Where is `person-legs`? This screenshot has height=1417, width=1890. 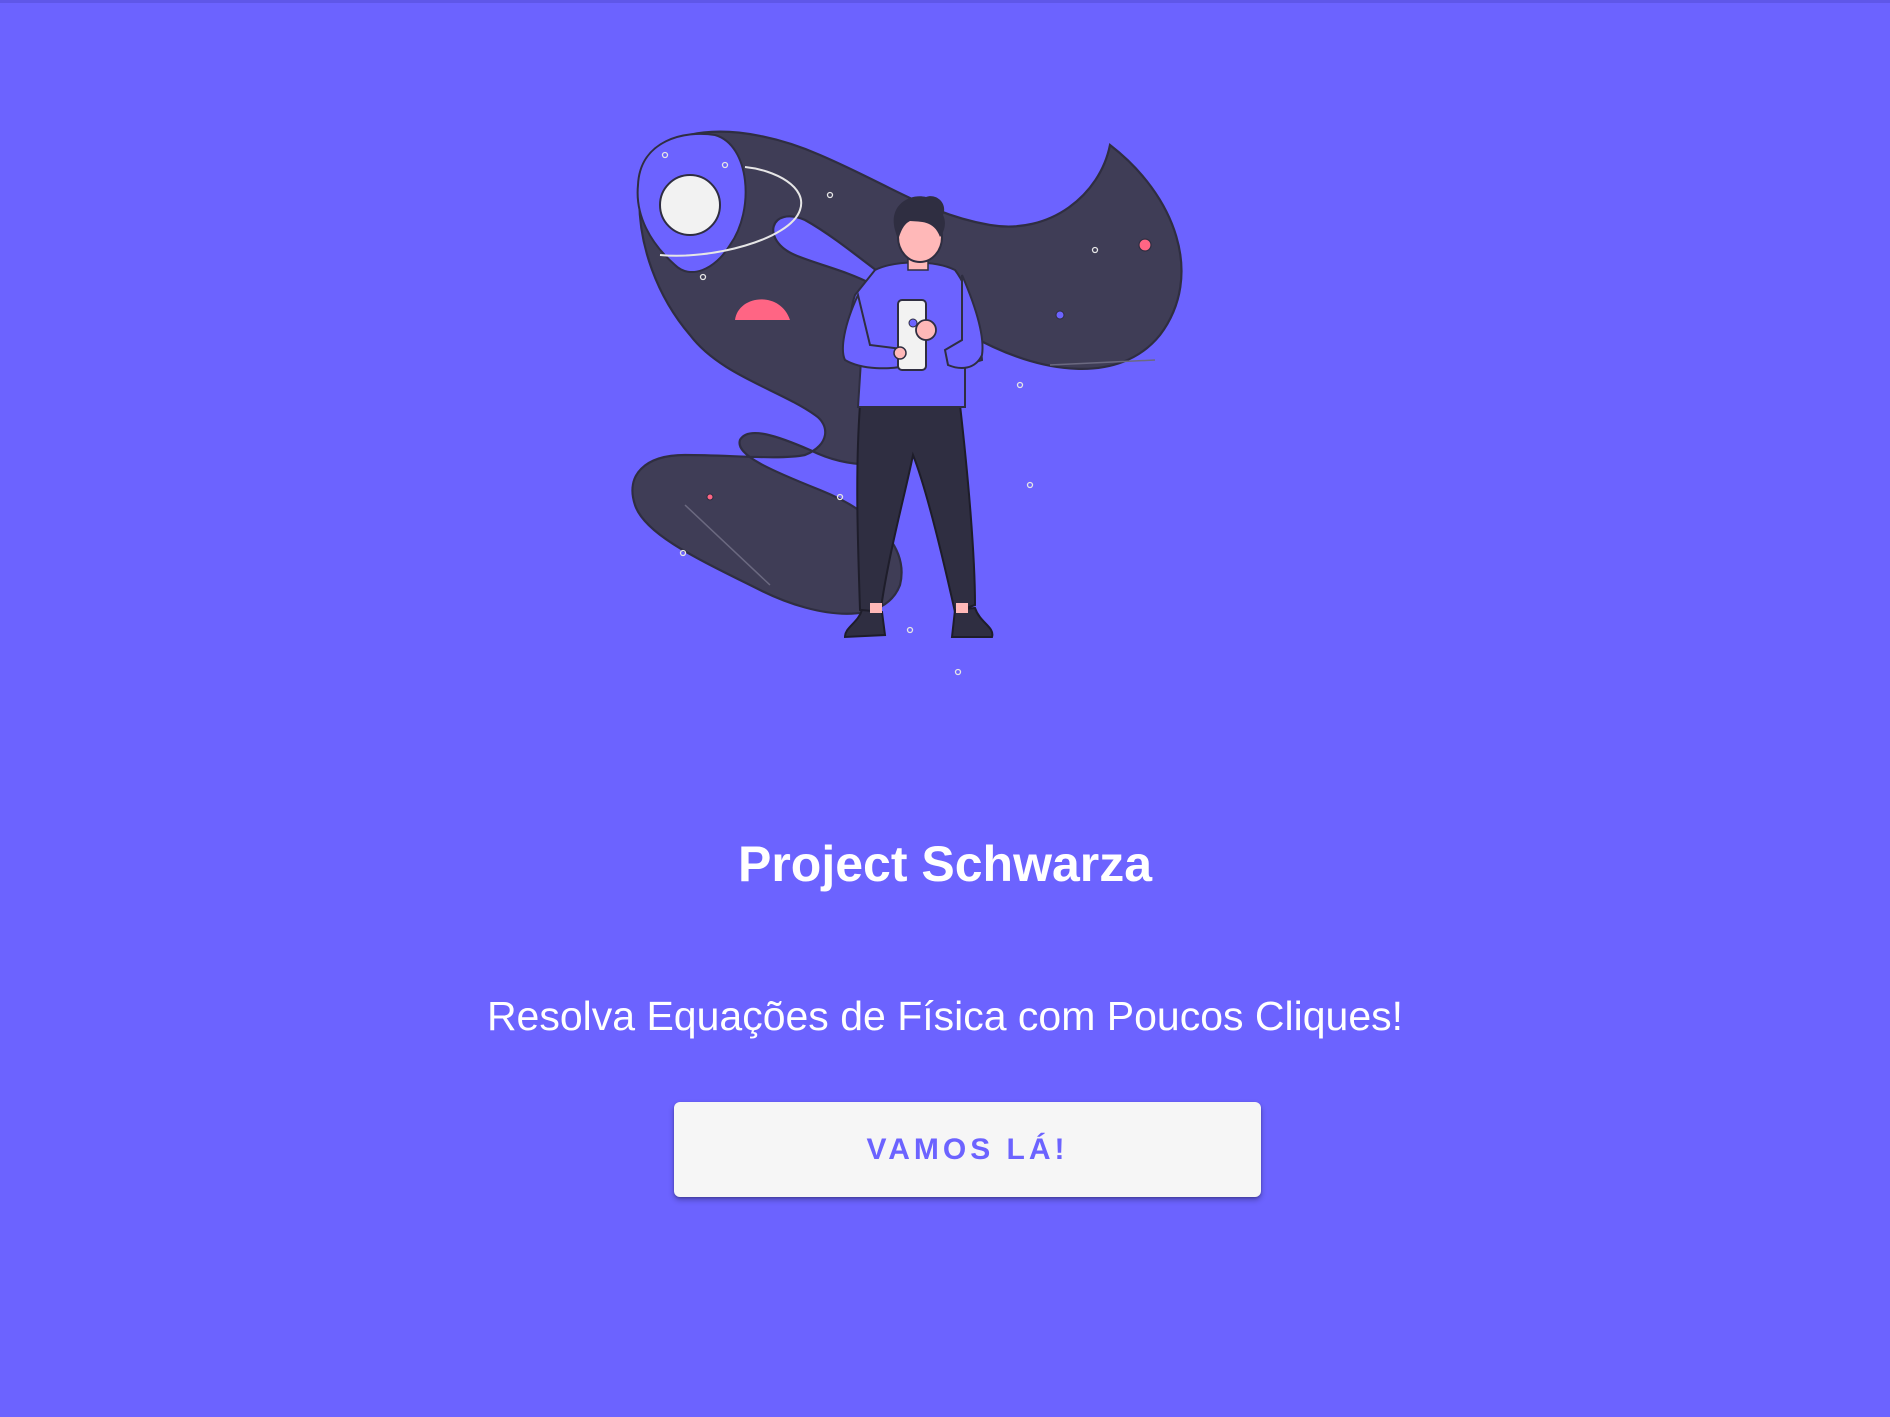 person-legs is located at coordinates (916, 510).